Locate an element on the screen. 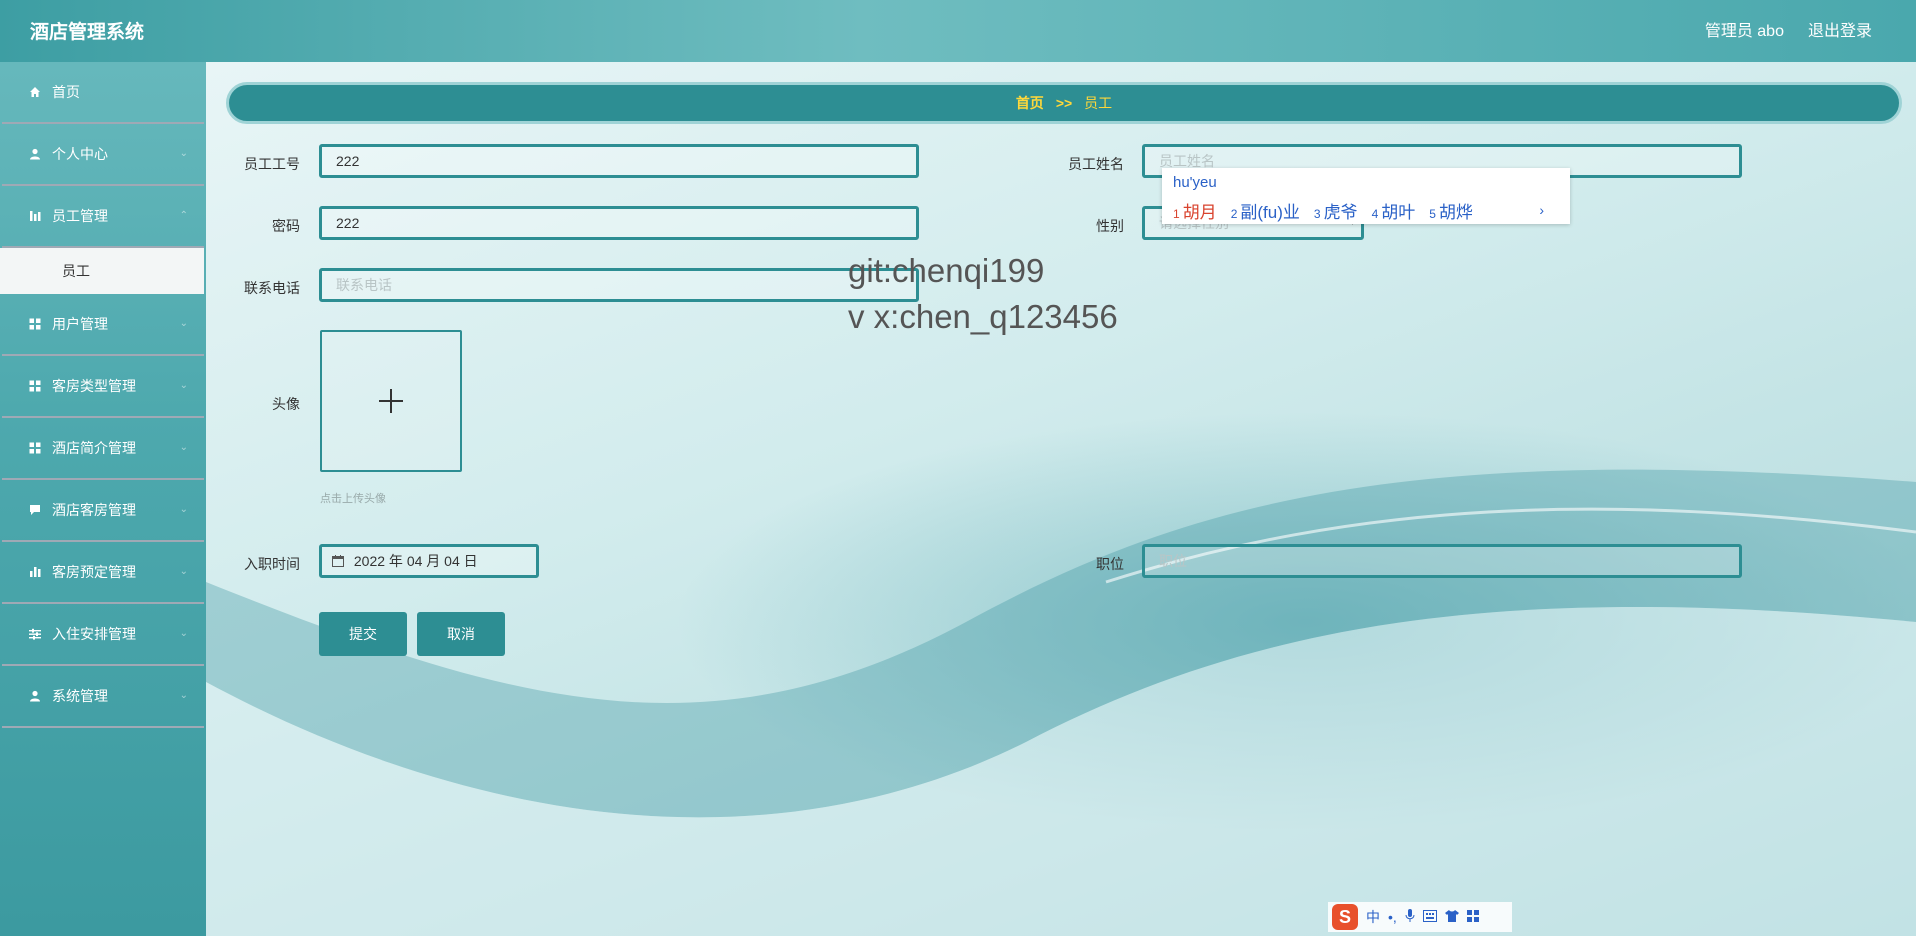 The image size is (1916, 936). ime-status-bar: S 中 •, is located at coordinates (1420, 917).